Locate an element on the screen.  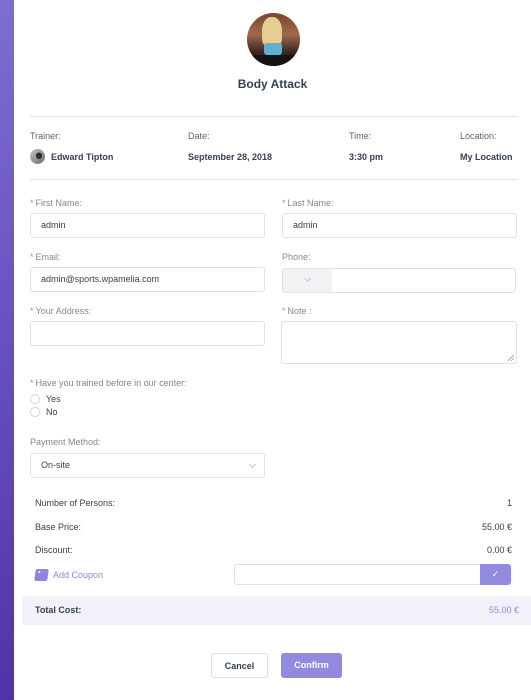
discount-value: 0.00 € is located at coordinates (499, 550).